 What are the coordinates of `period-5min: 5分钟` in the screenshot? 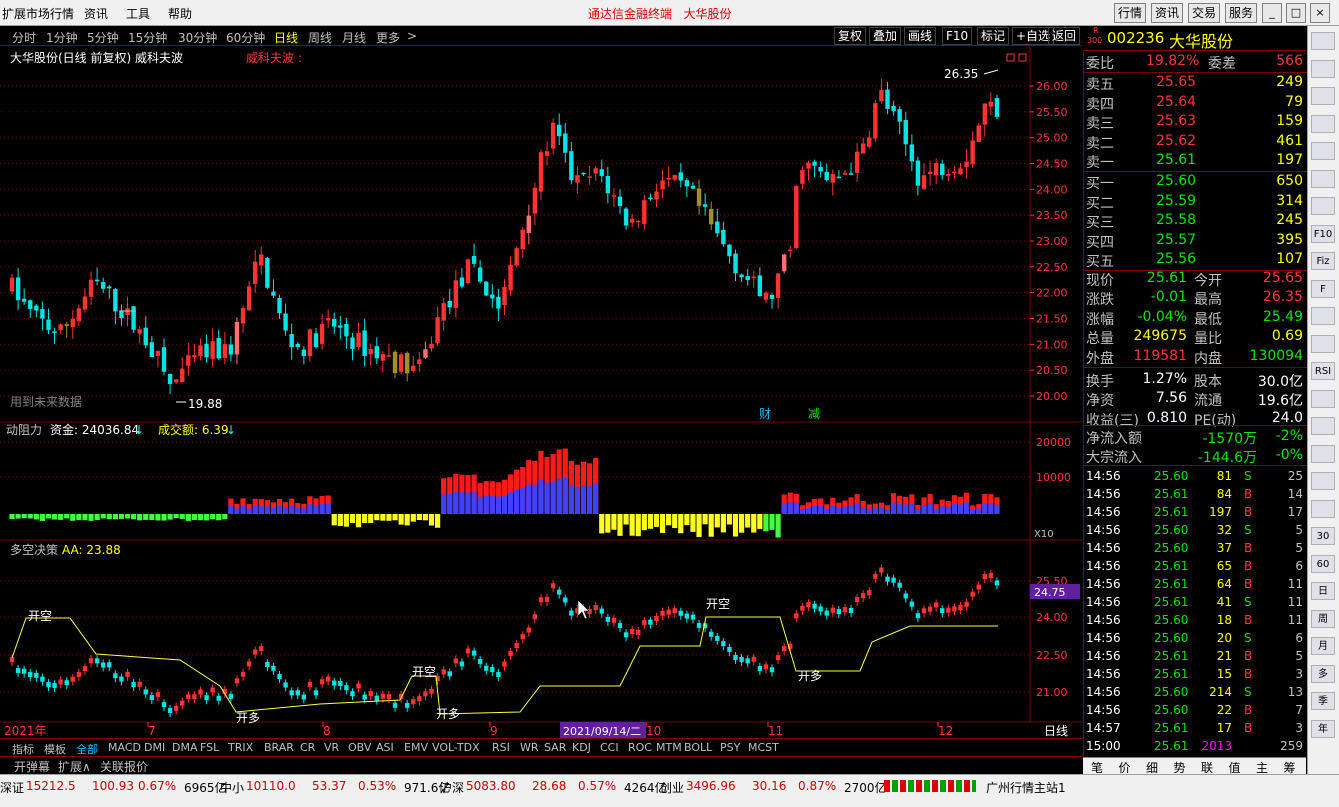 It's located at (103, 37).